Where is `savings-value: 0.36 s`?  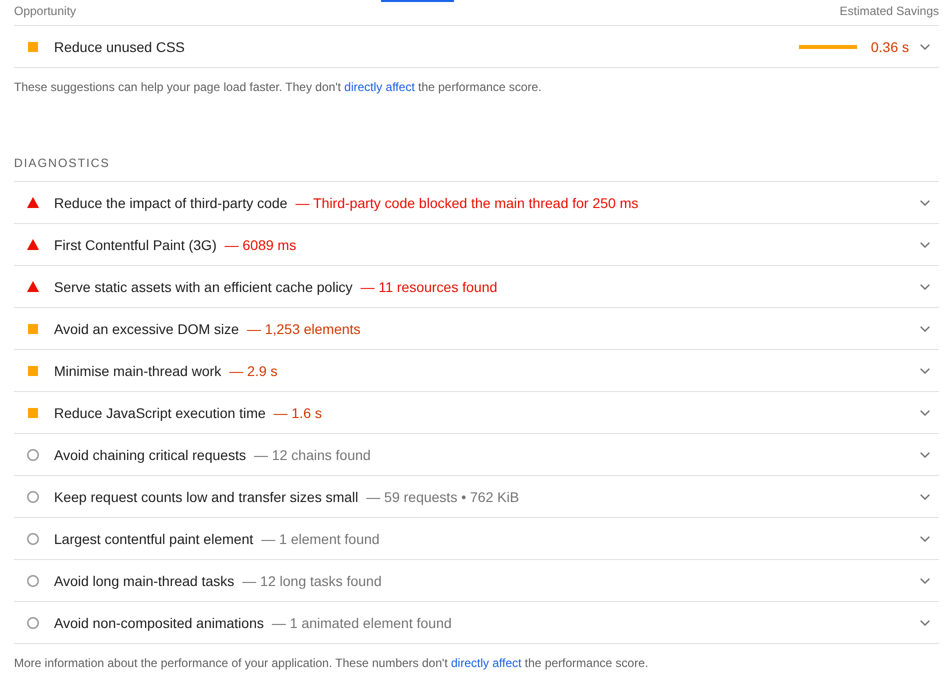 savings-value: 0.36 s is located at coordinates (889, 47).